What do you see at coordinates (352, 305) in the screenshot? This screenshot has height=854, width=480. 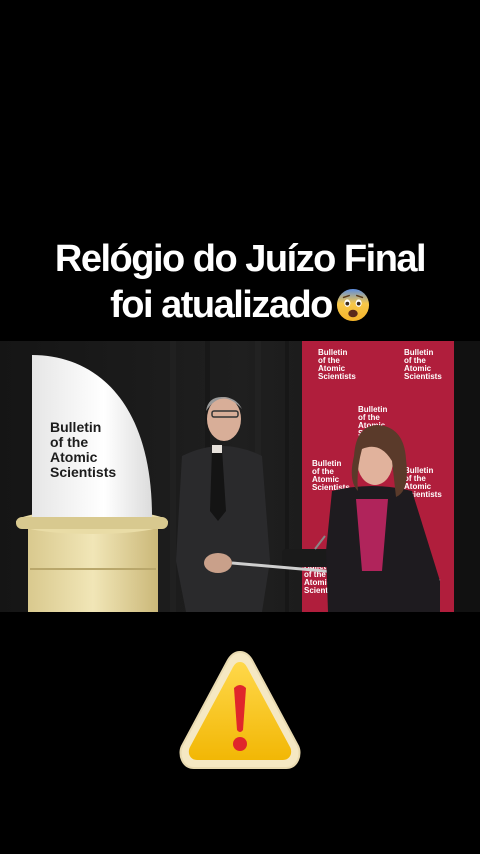 I see `fearful-face-icon` at bounding box center [352, 305].